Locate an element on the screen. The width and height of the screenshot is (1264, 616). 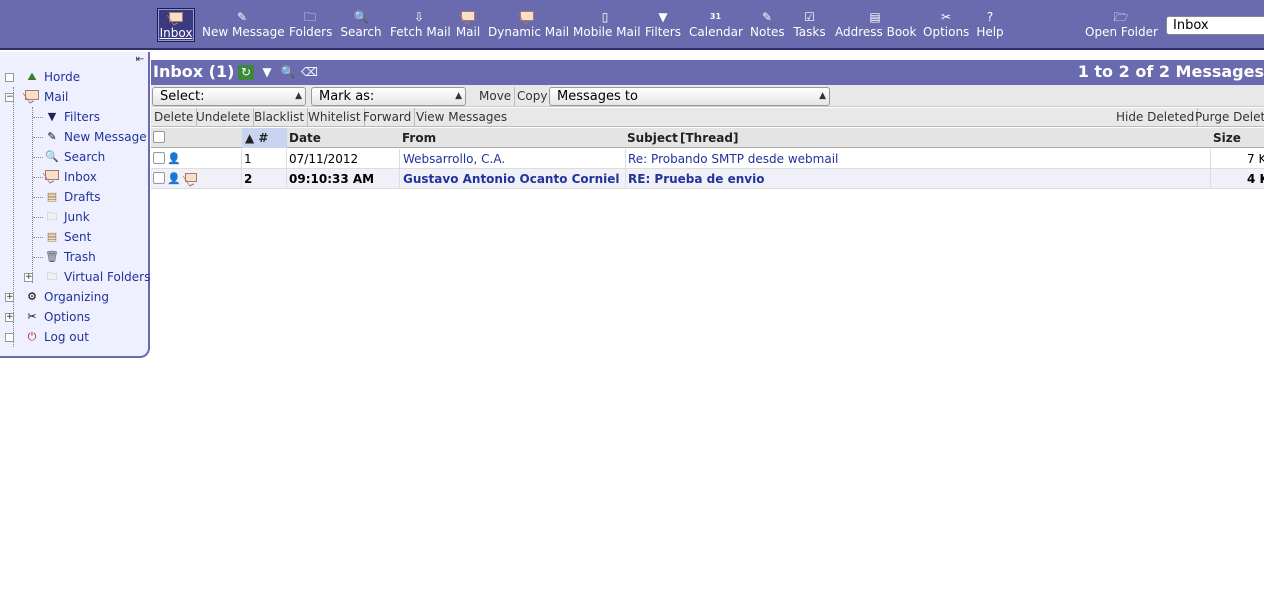
sidebar-item-drafts: ▤ Drafts is located at coordinates (74, 197).